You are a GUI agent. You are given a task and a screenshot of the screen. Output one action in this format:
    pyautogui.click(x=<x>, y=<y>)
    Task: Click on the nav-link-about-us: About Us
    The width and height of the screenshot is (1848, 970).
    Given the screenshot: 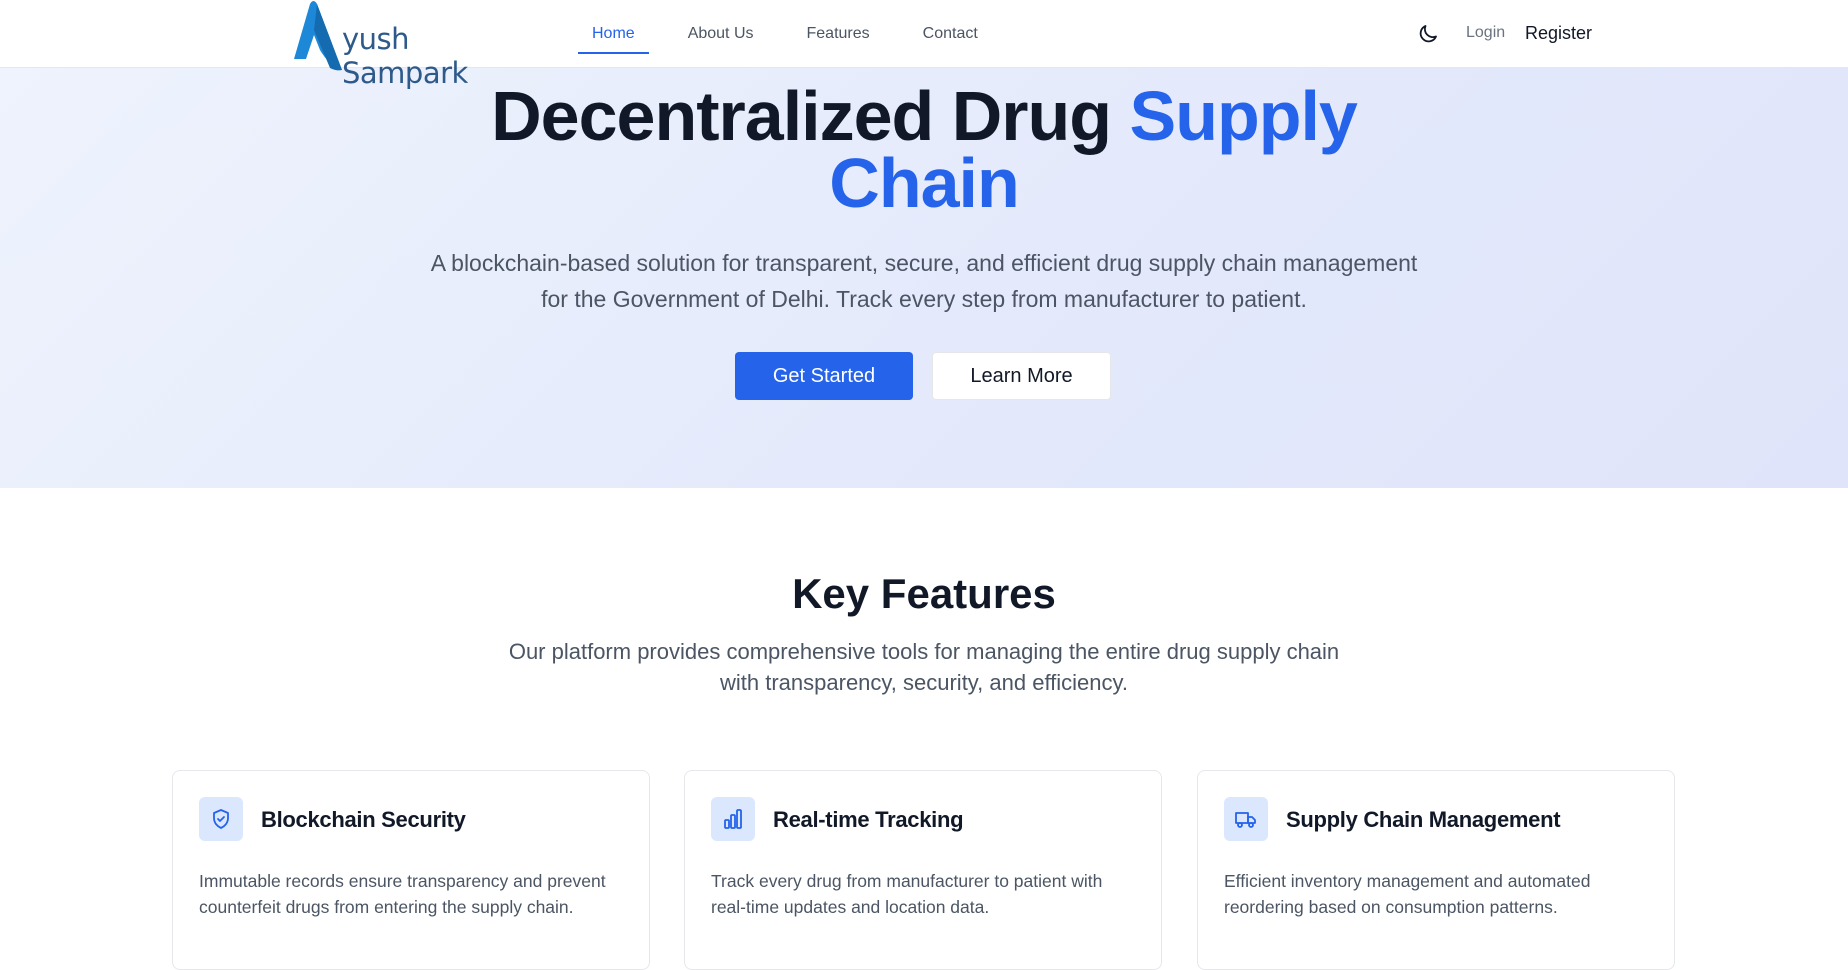 What is the action you would take?
    pyautogui.click(x=721, y=34)
    